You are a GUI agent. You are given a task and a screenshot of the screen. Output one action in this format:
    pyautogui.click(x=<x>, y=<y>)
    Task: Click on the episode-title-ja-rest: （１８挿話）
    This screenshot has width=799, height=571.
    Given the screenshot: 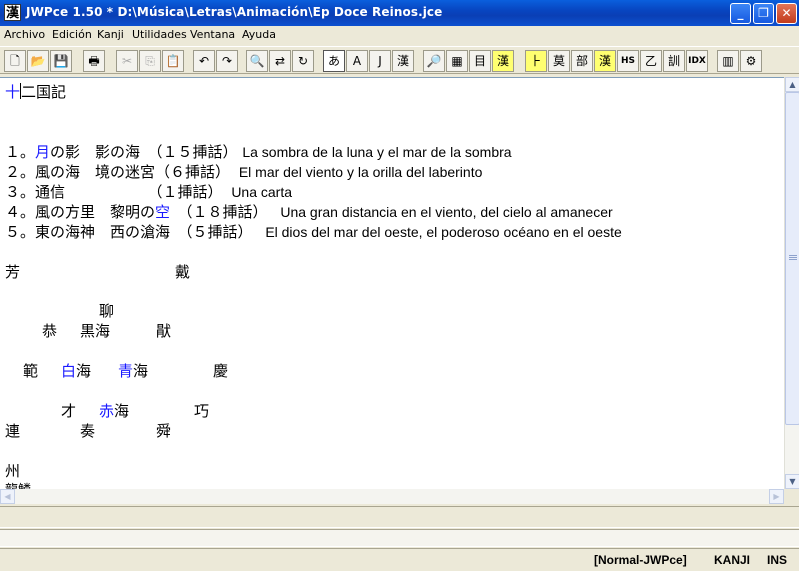 What is the action you would take?
    pyautogui.click(x=219, y=212)
    